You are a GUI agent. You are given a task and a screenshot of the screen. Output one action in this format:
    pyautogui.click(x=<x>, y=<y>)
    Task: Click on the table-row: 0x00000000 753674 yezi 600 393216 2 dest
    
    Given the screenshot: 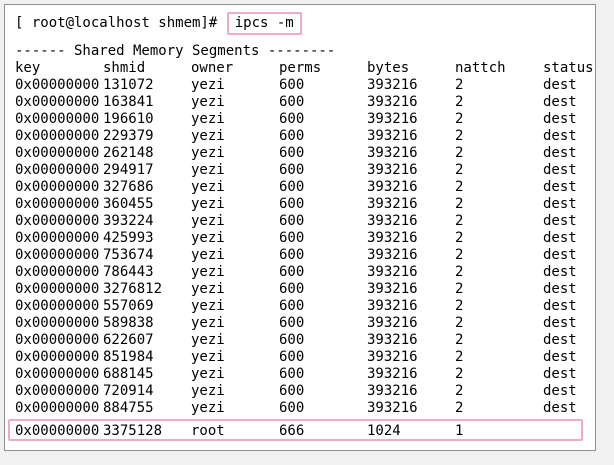 What is the action you would take?
    pyautogui.click(x=305, y=255)
    